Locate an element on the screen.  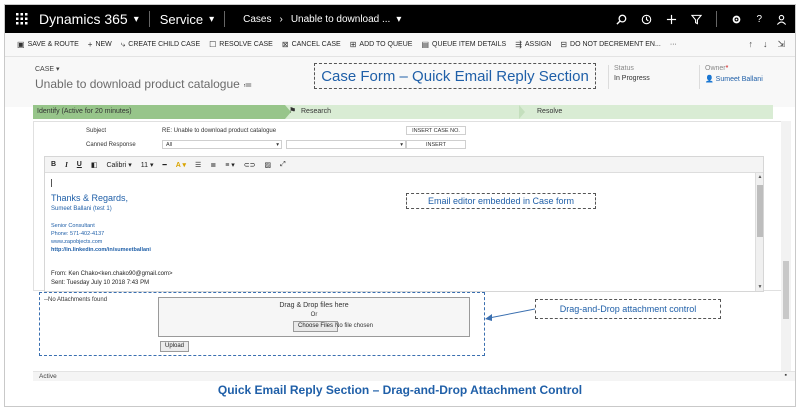
queue-icon: ⊞ is located at coordinates (353, 44).